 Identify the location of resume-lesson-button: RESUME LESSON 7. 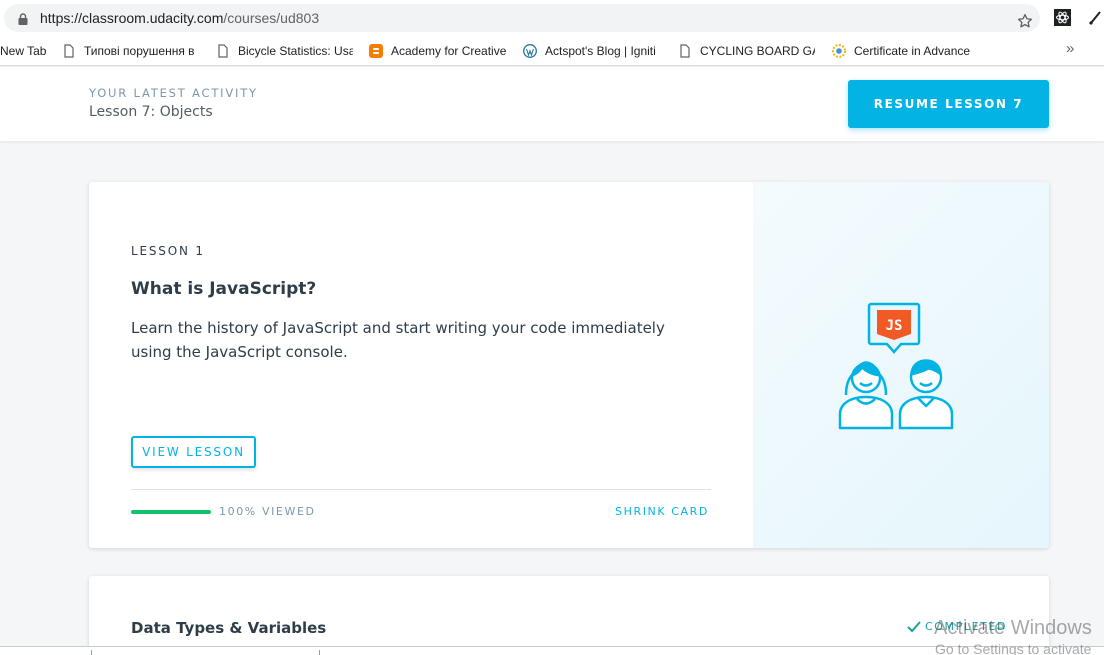
(948, 104).